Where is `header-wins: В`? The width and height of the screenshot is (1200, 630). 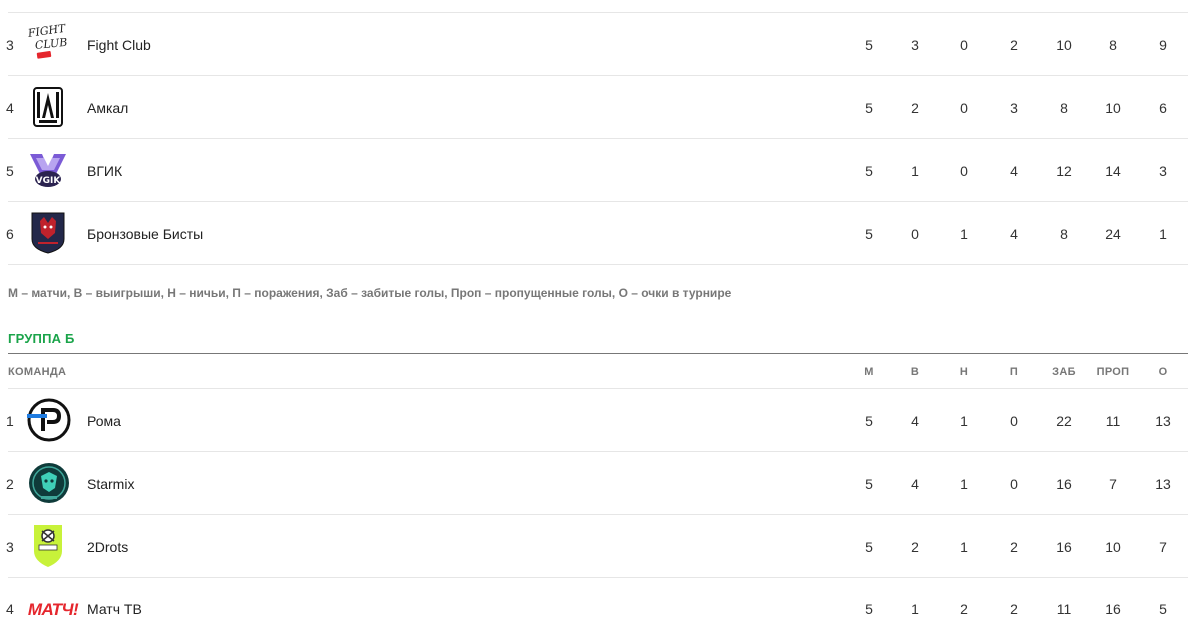 header-wins: В is located at coordinates (915, 372).